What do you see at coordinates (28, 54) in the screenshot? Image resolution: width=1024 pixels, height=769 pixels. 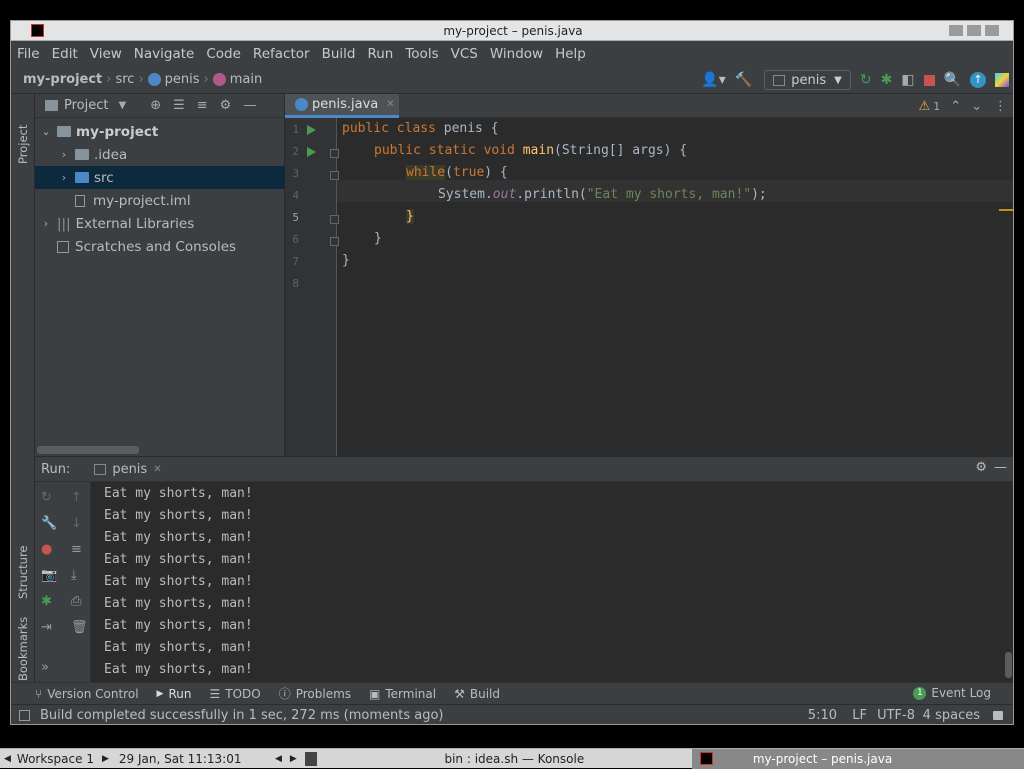 I see `menu-file: File` at bounding box center [28, 54].